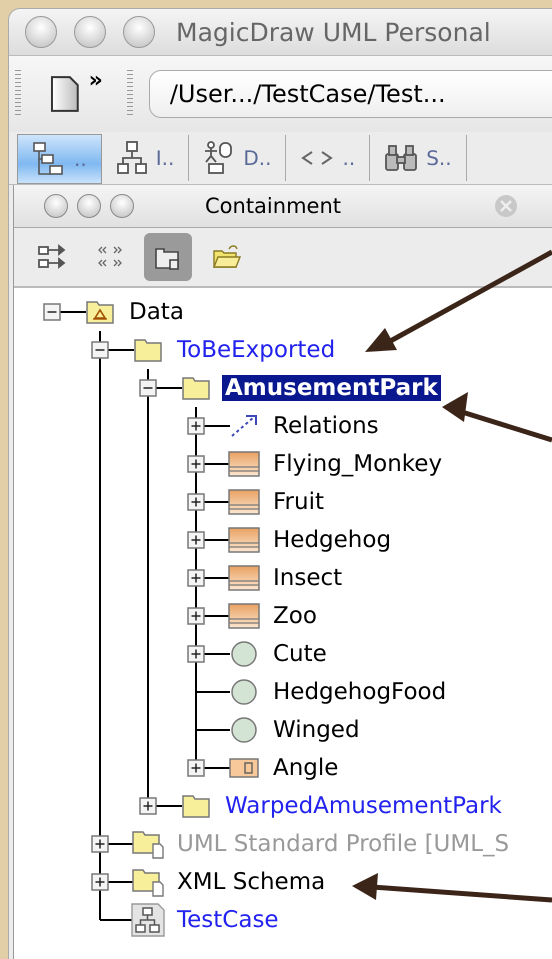 The height and width of the screenshot is (959, 552). What do you see at coordinates (295, 616) in the screenshot?
I see `tree-item: Zoo` at bounding box center [295, 616].